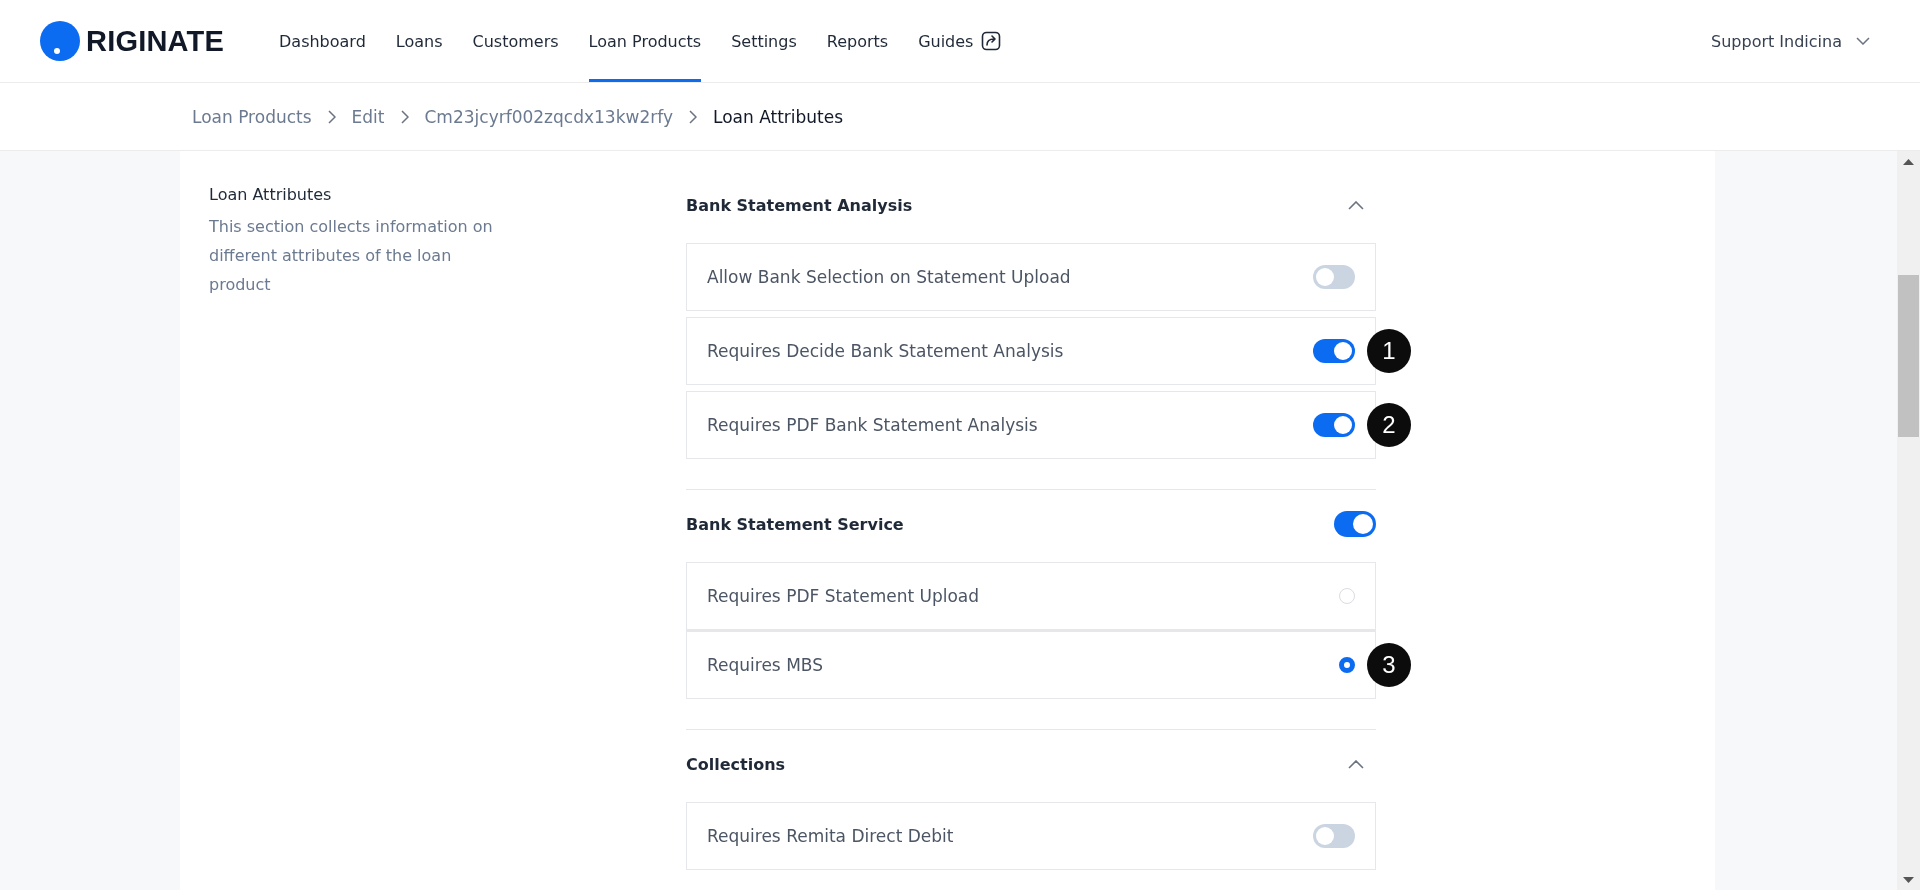 Image resolution: width=1920 pixels, height=890 pixels. Describe the element at coordinates (252, 116) in the screenshot. I see `breadcrumb-link: Loan Products` at that location.